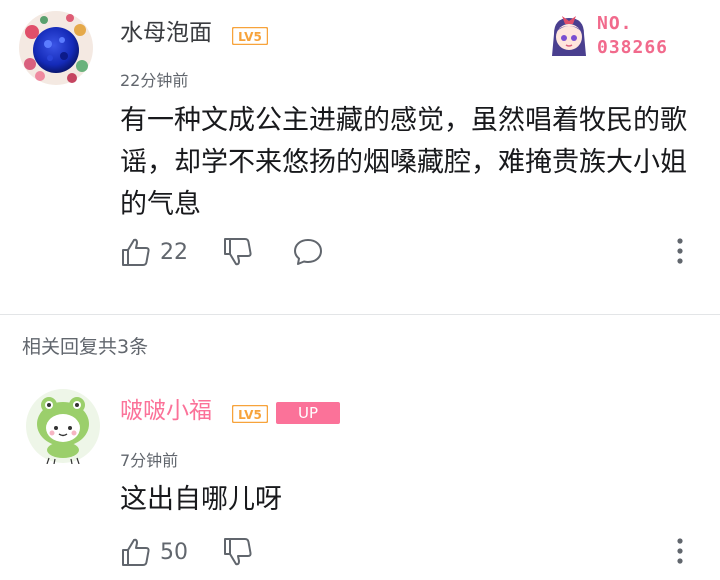 Image resolution: width=720 pixels, height=580 pixels. What do you see at coordinates (633, 47) in the screenshot?
I see `fan-badge-number: 038266` at bounding box center [633, 47].